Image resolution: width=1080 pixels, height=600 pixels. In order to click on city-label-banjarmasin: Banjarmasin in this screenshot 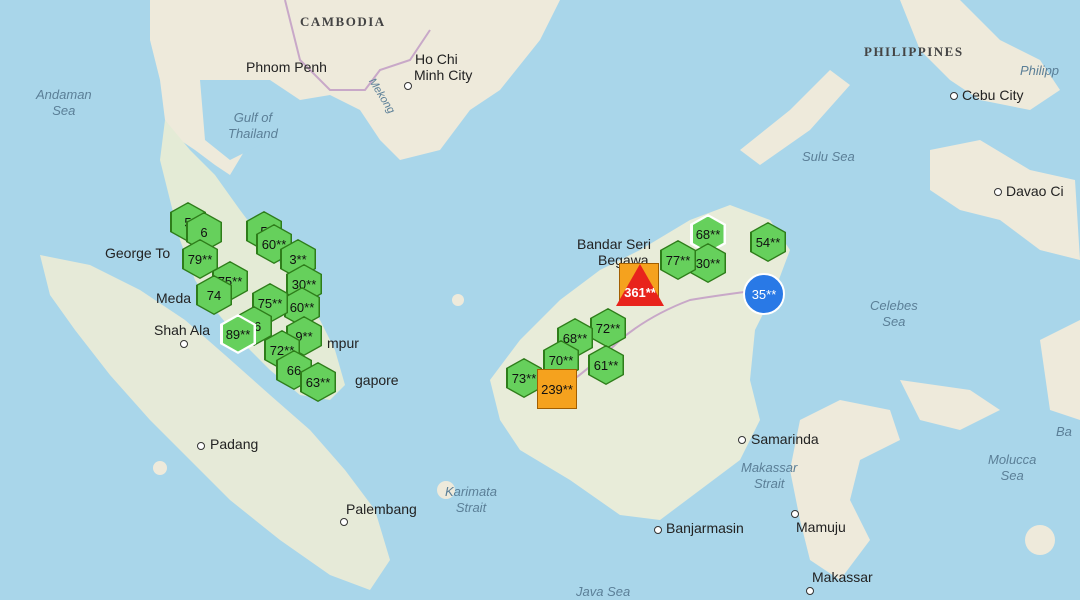, I will do `click(705, 528)`.